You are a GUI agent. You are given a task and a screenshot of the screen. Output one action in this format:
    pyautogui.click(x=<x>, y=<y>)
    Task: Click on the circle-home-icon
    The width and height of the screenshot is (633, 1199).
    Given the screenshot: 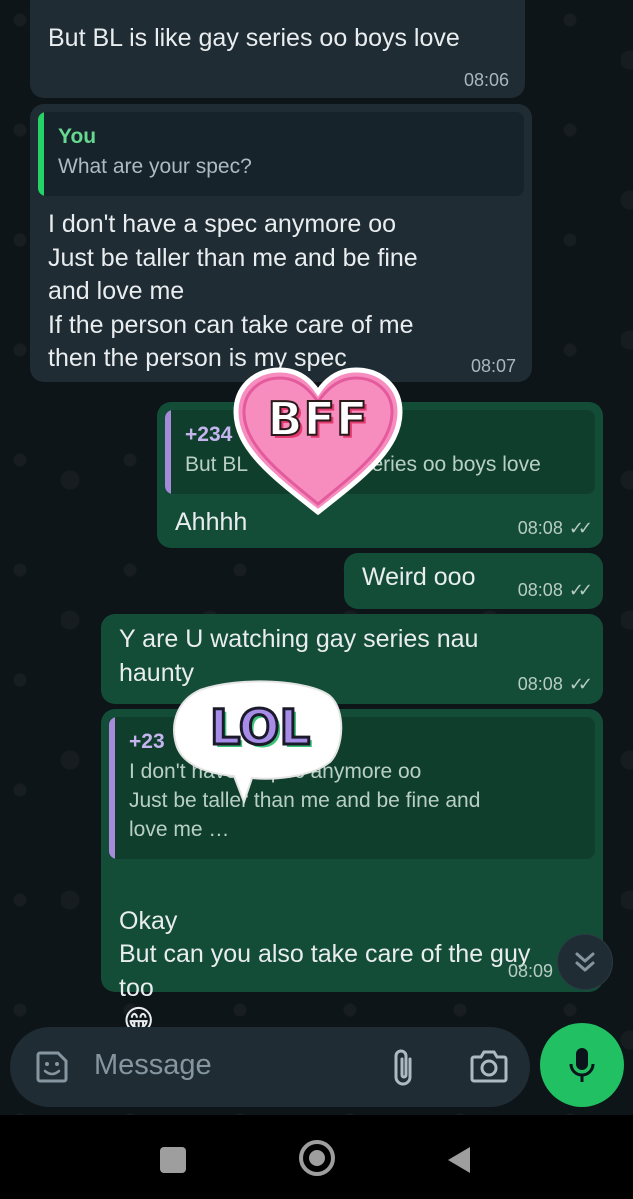 What is the action you would take?
    pyautogui.click(x=317, y=1158)
    